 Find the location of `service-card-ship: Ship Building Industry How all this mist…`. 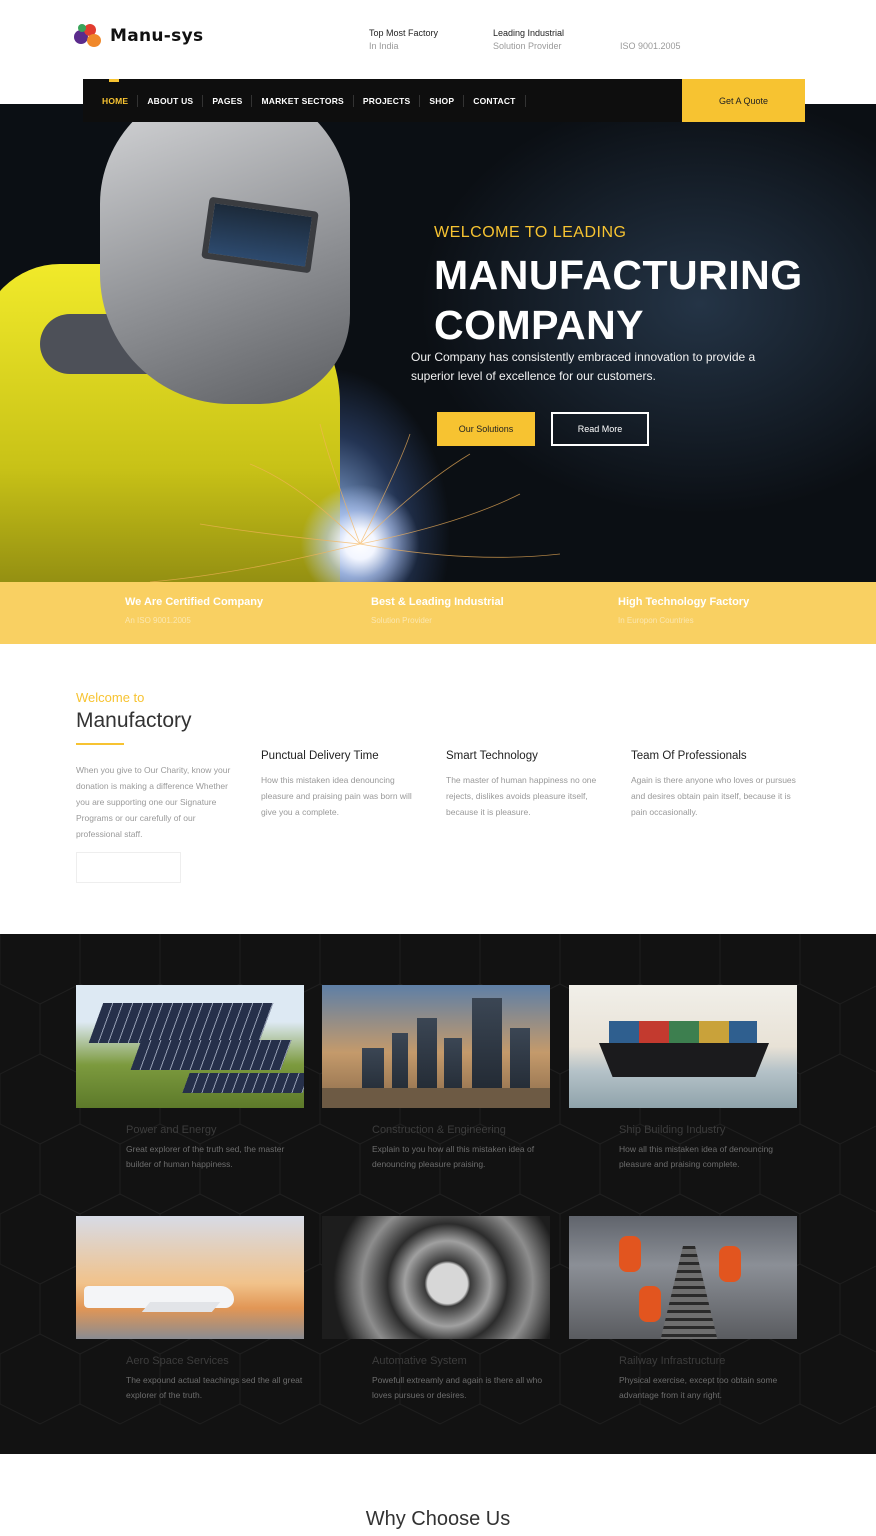

service-card-ship: Ship Building Industry How all this mist… is located at coordinates (683, 1078).